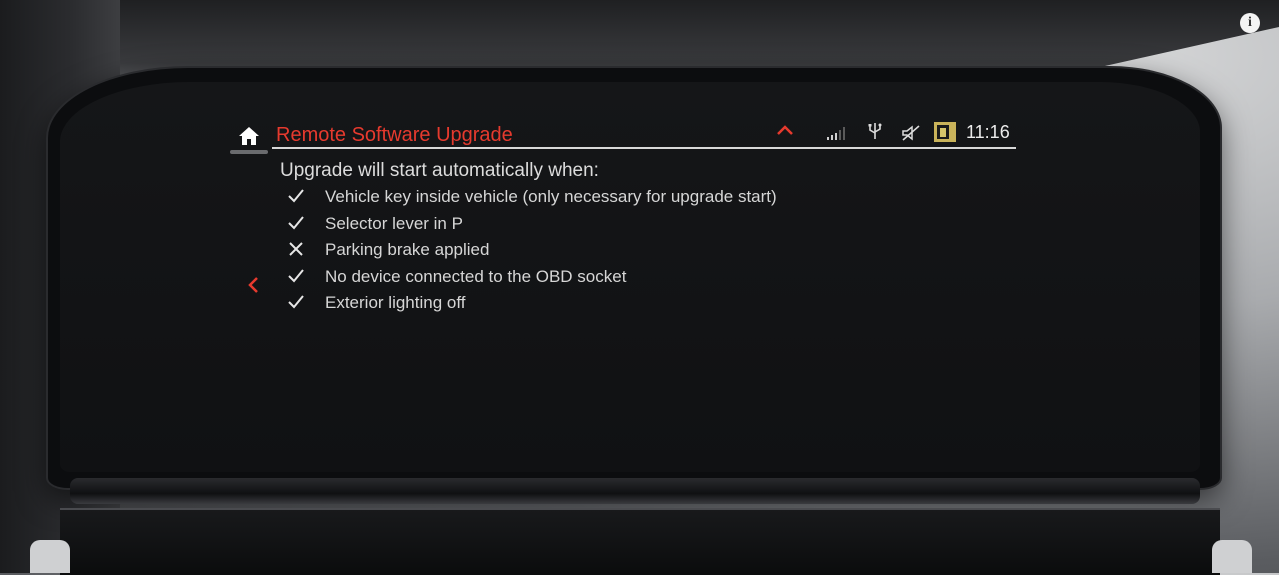 This screenshot has height=575, width=1279. Describe the element at coordinates (249, 152) in the screenshot. I see `home-tab-indicator` at that location.